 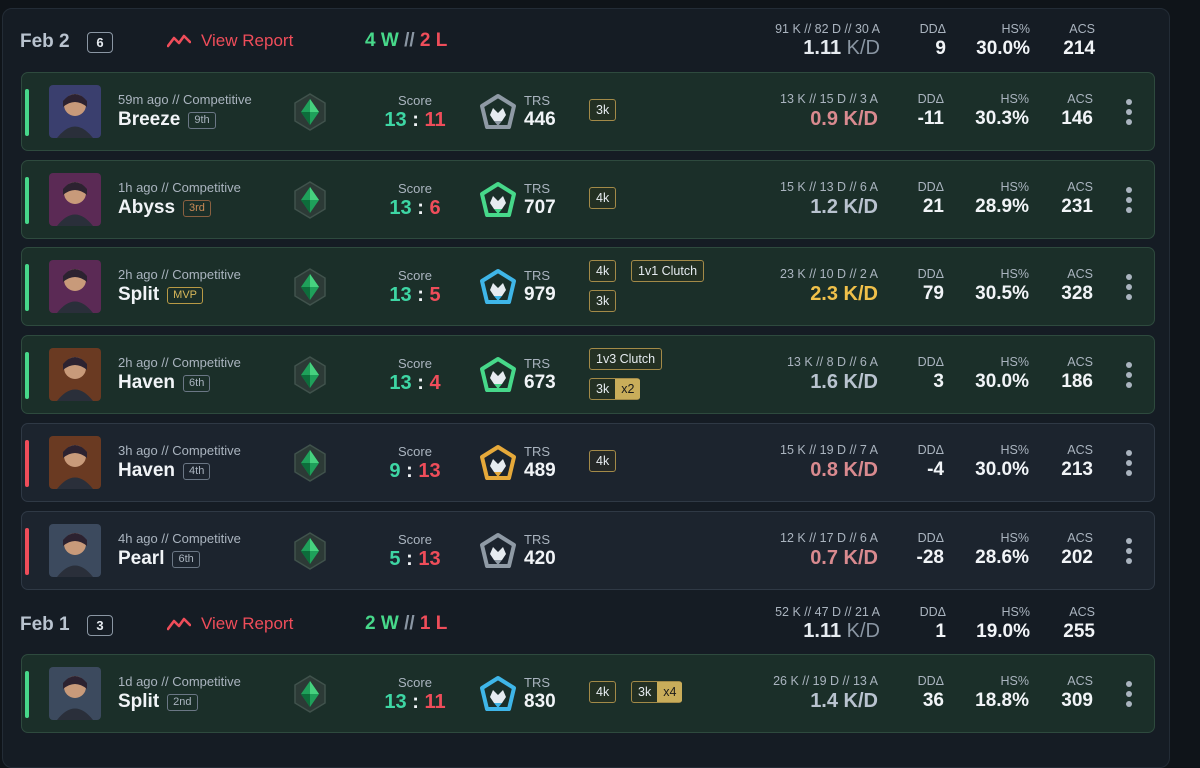 What do you see at coordinates (415, 375) in the screenshot?
I see `match-score: Score 13 : 4` at bounding box center [415, 375].